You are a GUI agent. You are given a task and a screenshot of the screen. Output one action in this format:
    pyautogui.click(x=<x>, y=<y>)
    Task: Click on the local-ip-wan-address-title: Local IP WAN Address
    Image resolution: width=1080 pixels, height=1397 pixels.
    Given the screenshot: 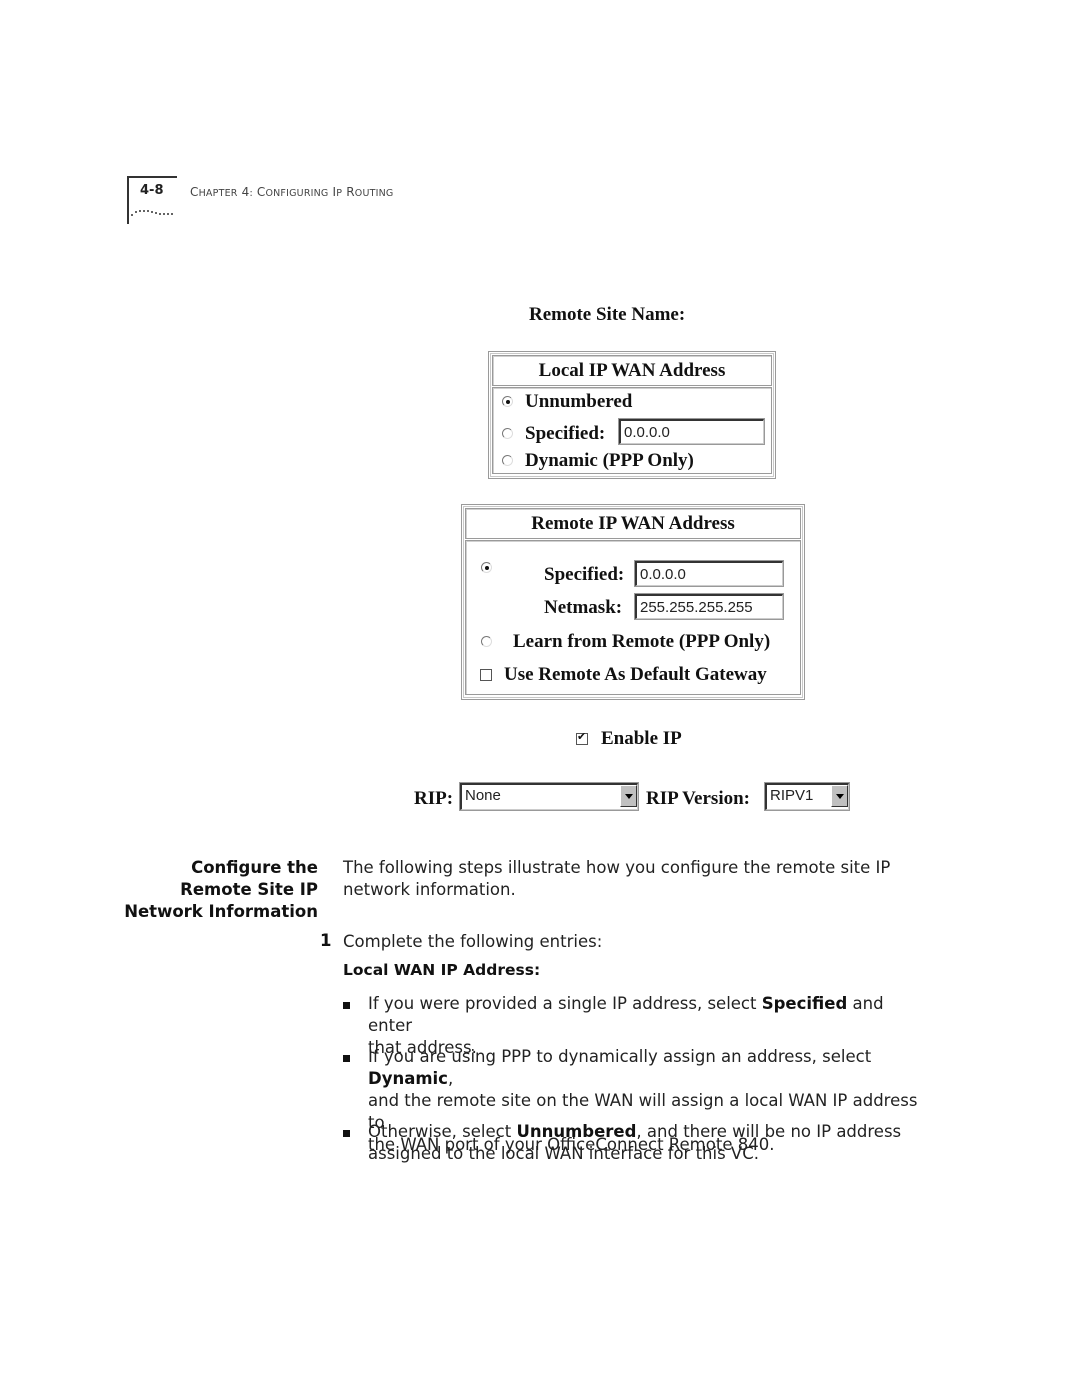 What is the action you would take?
    pyautogui.click(x=632, y=370)
    